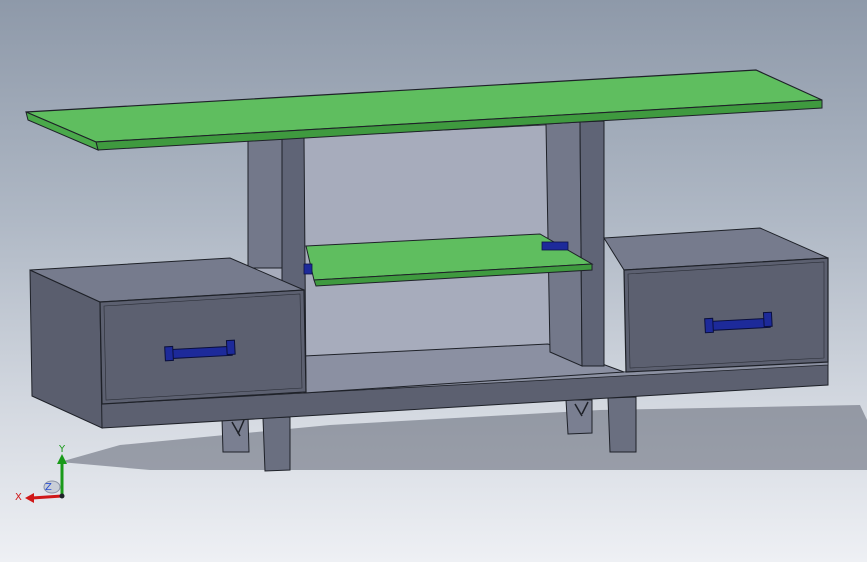 This screenshot has width=867, height=562. Describe the element at coordinates (579, 417) in the screenshot. I see `leg-back-right` at that location.